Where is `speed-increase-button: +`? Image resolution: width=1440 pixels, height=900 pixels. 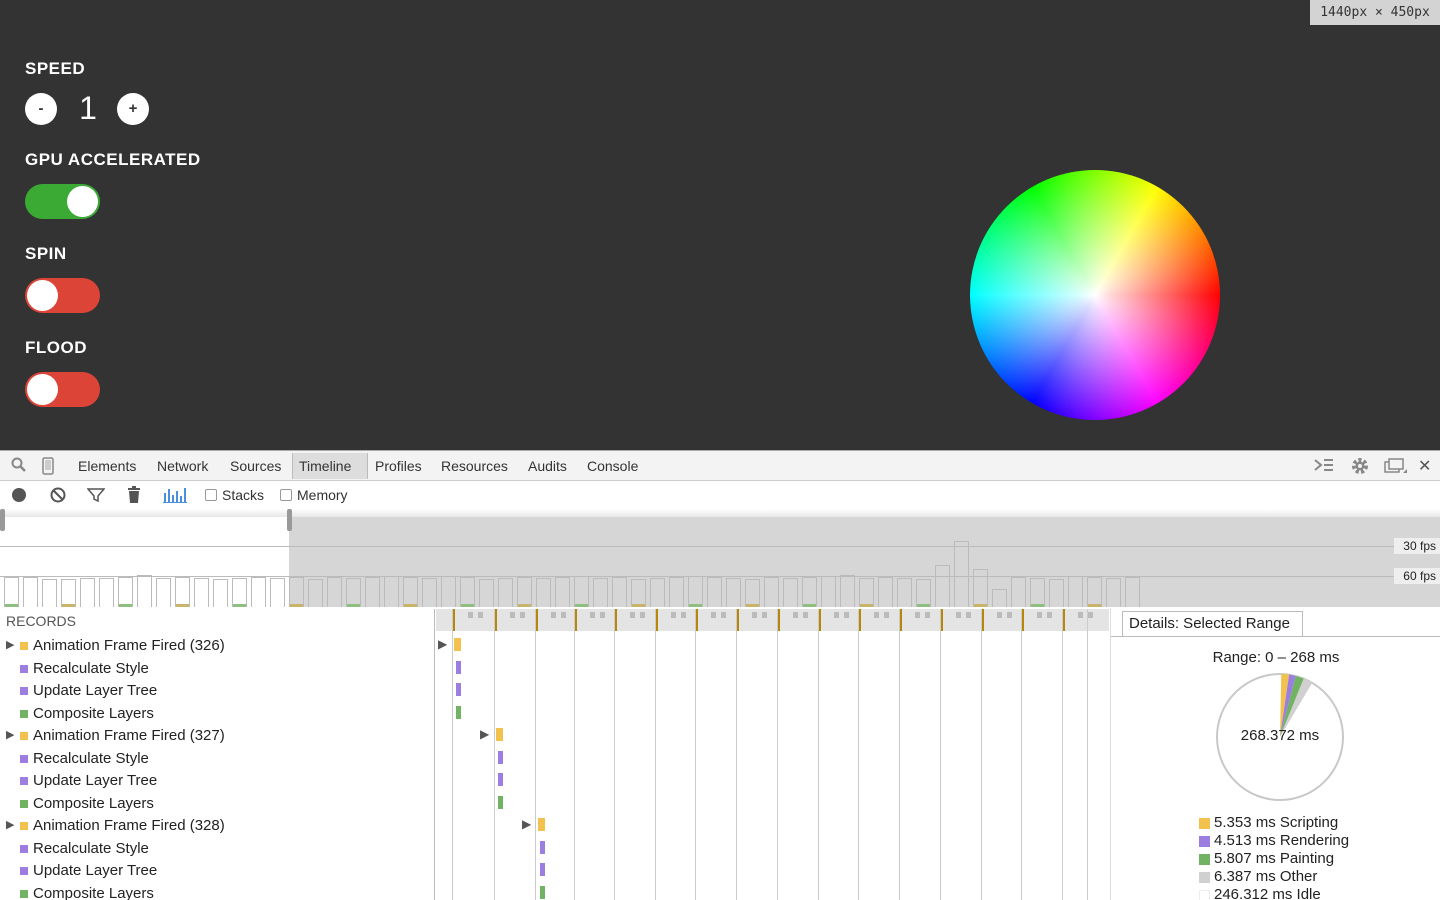 speed-increase-button: + is located at coordinates (133, 109).